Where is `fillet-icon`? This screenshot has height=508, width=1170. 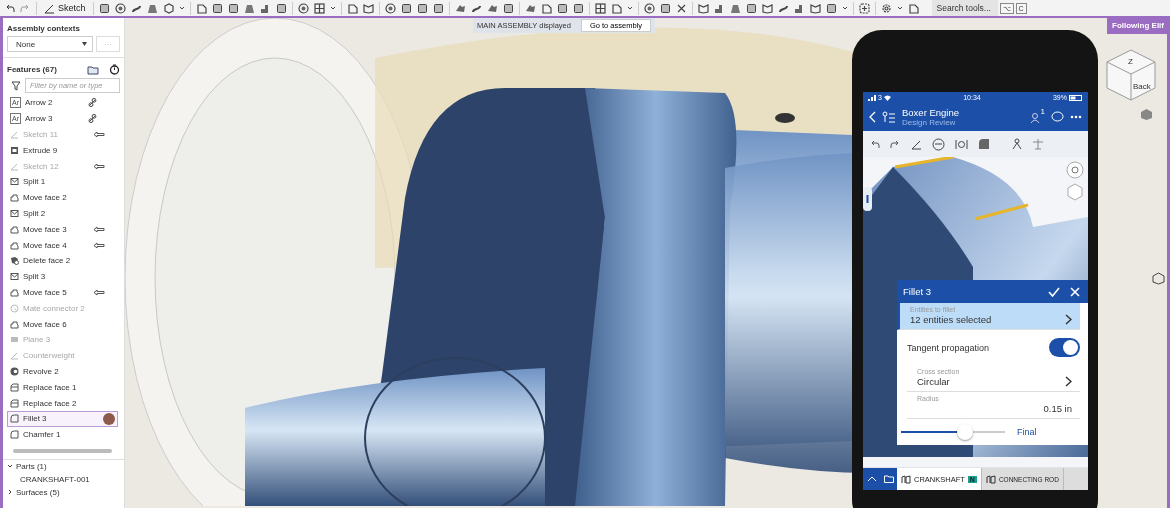
fillet-icon is located at coordinates (984, 144).